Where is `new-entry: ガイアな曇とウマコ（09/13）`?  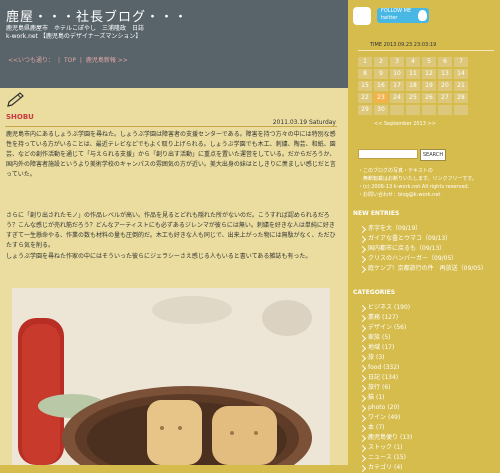 new-entry: ガイアな曇とウマコ（09/13） is located at coordinates (422, 239).